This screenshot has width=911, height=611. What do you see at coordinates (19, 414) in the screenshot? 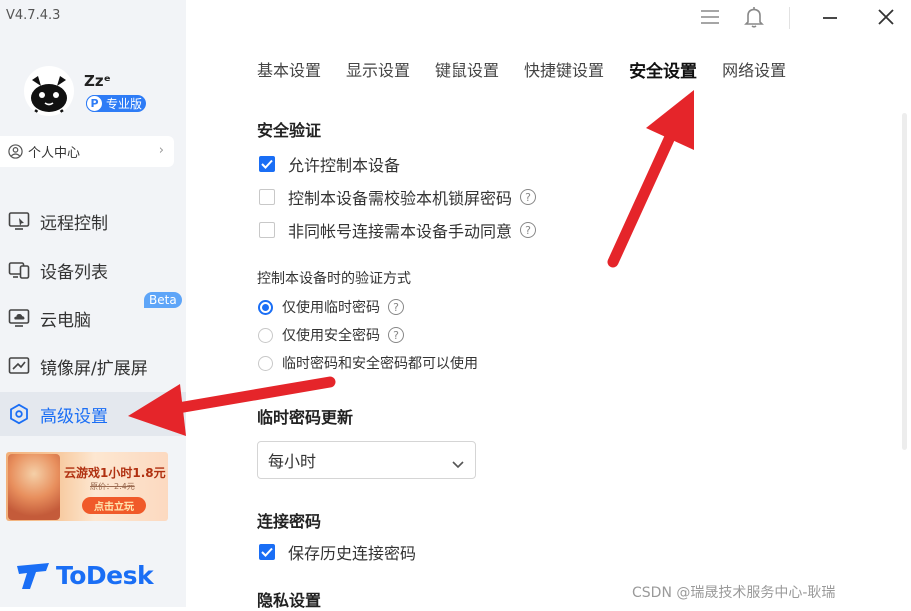
I see `advanced-settings-icon` at bounding box center [19, 414].